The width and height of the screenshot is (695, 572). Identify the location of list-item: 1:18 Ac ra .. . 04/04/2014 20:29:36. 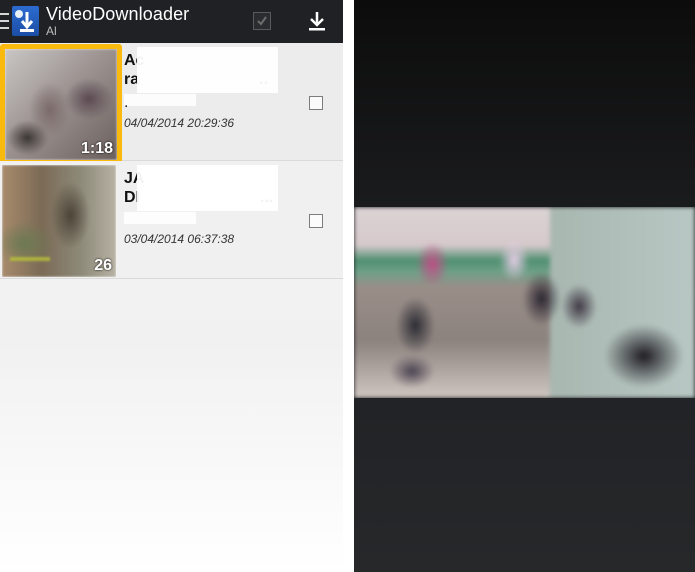
(171, 104).